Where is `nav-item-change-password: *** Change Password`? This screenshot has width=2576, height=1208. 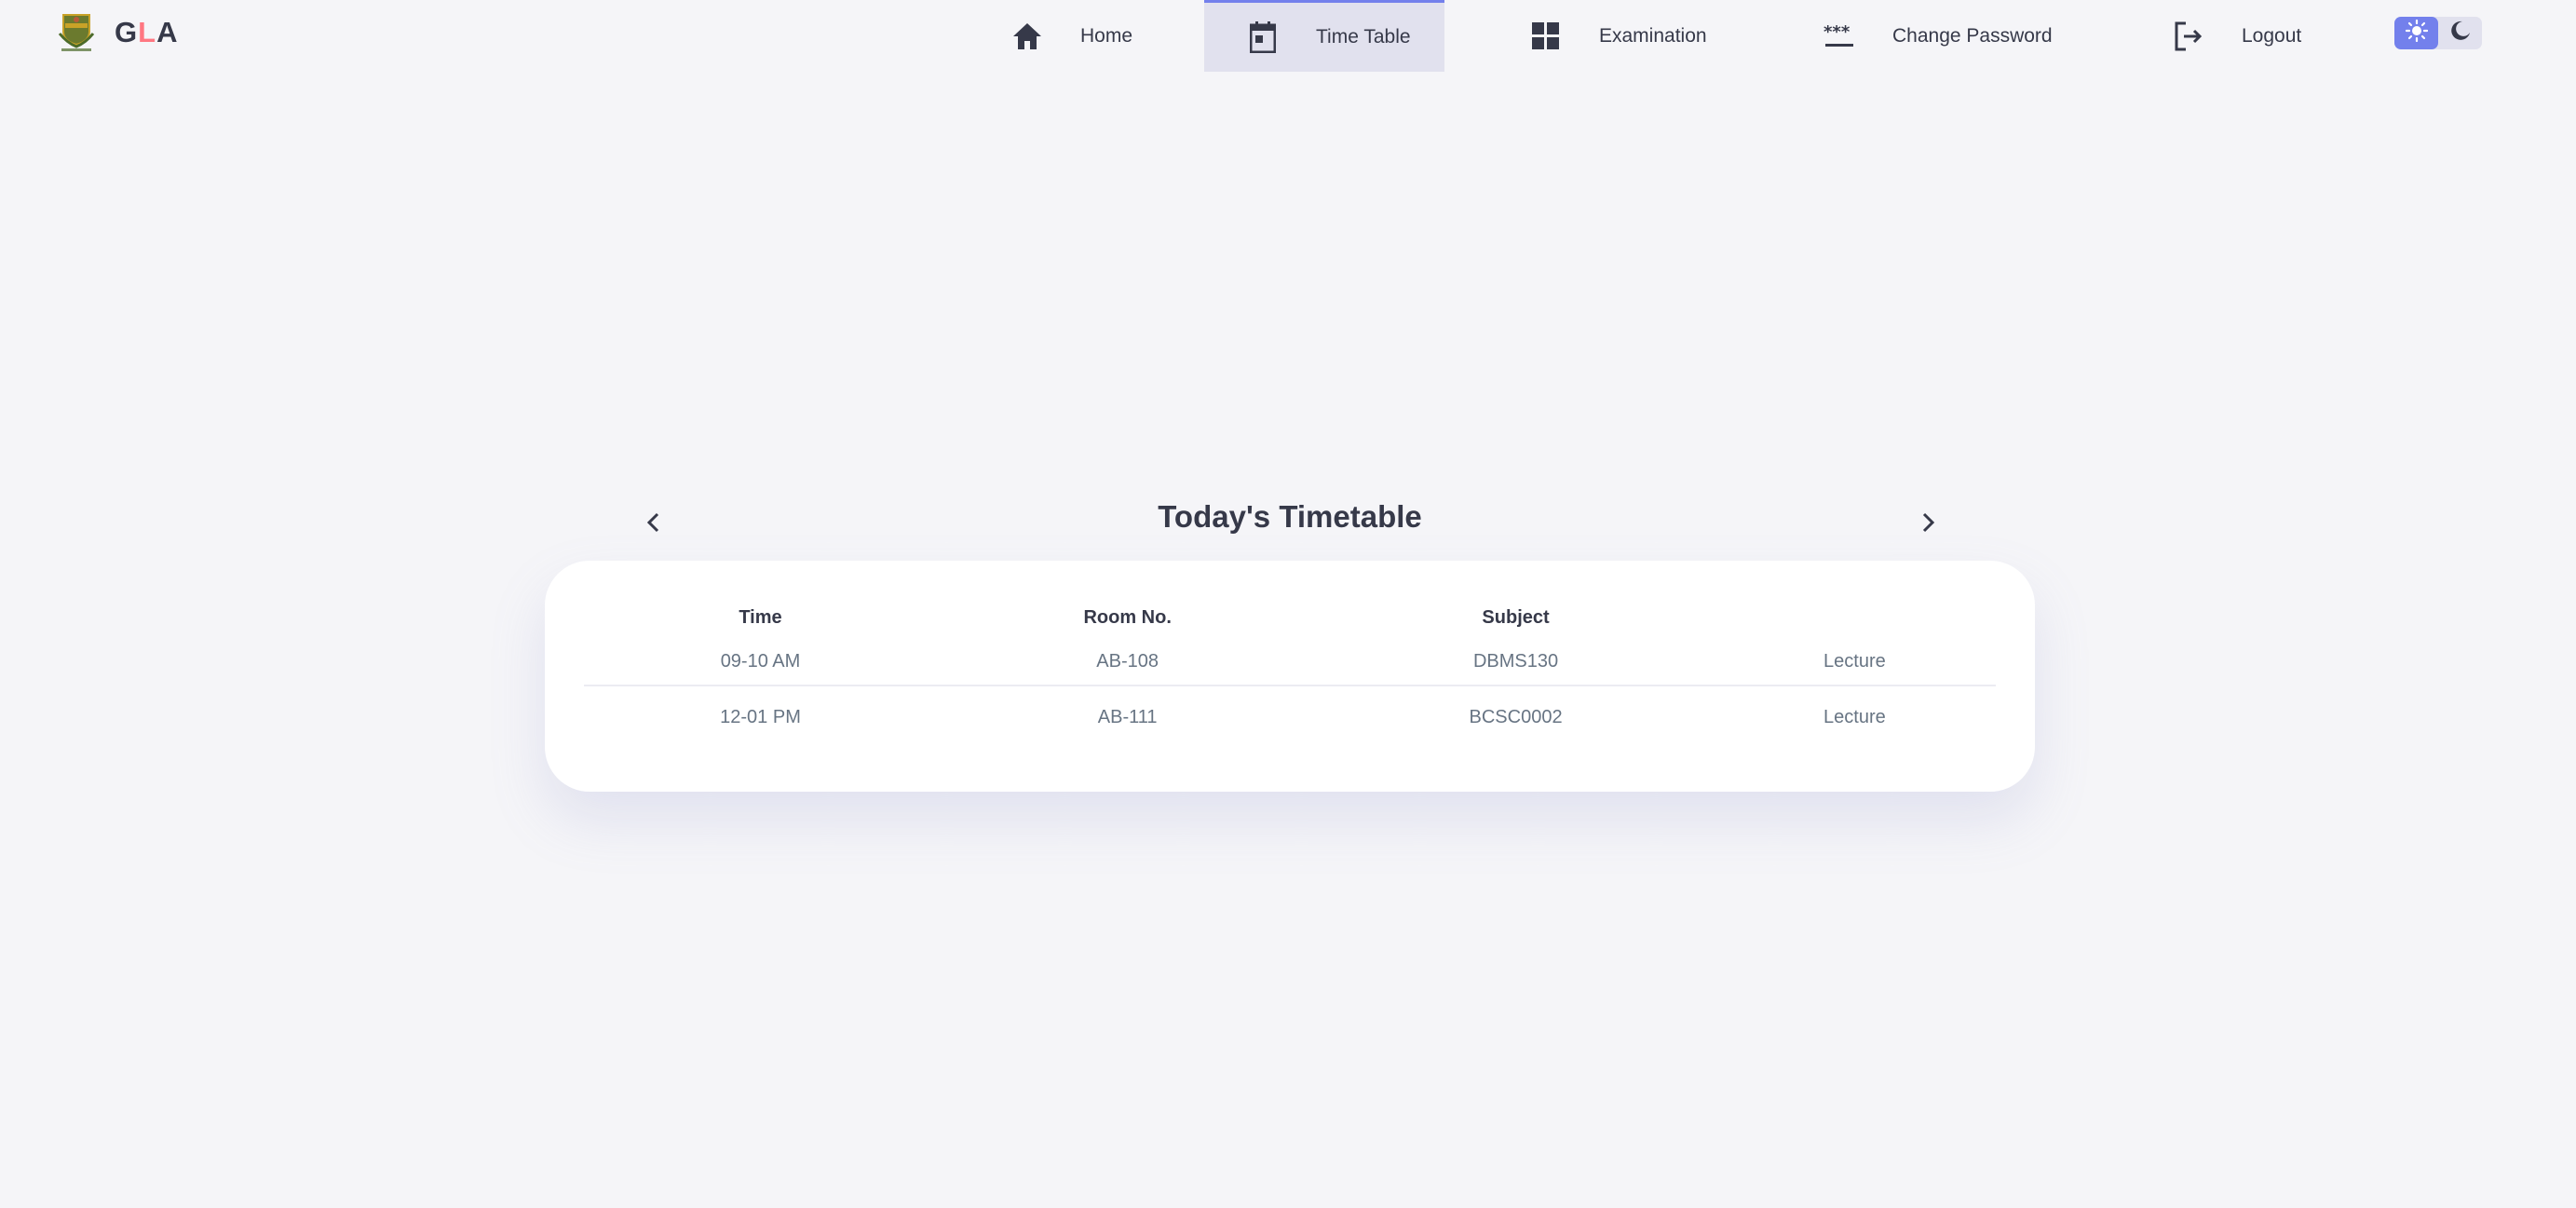
nav-item-change-password: *** Change Password is located at coordinates (1938, 36).